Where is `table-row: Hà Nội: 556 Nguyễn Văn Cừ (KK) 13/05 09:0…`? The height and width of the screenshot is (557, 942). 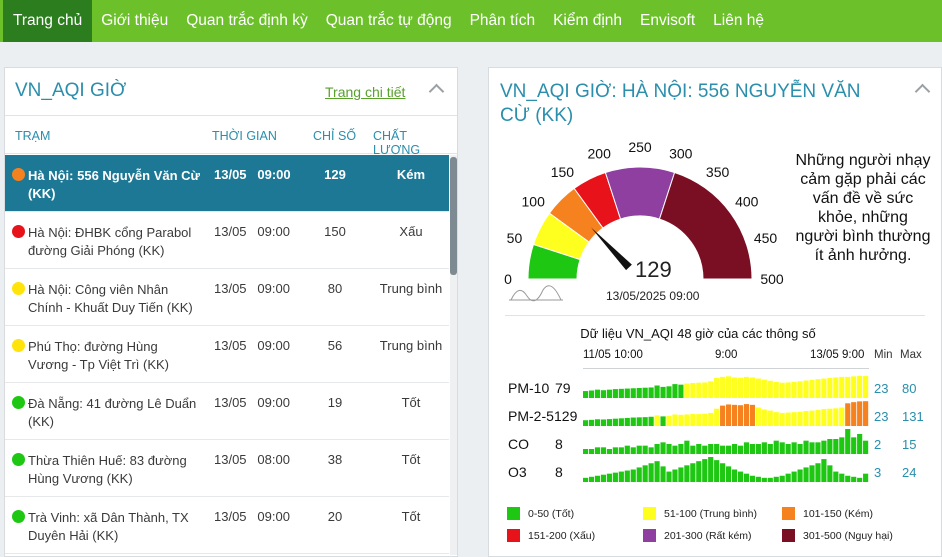
table-row: Hà Nội: 556 Nguyễn Văn Cừ (KK) 13/05 09:0… is located at coordinates (227, 183).